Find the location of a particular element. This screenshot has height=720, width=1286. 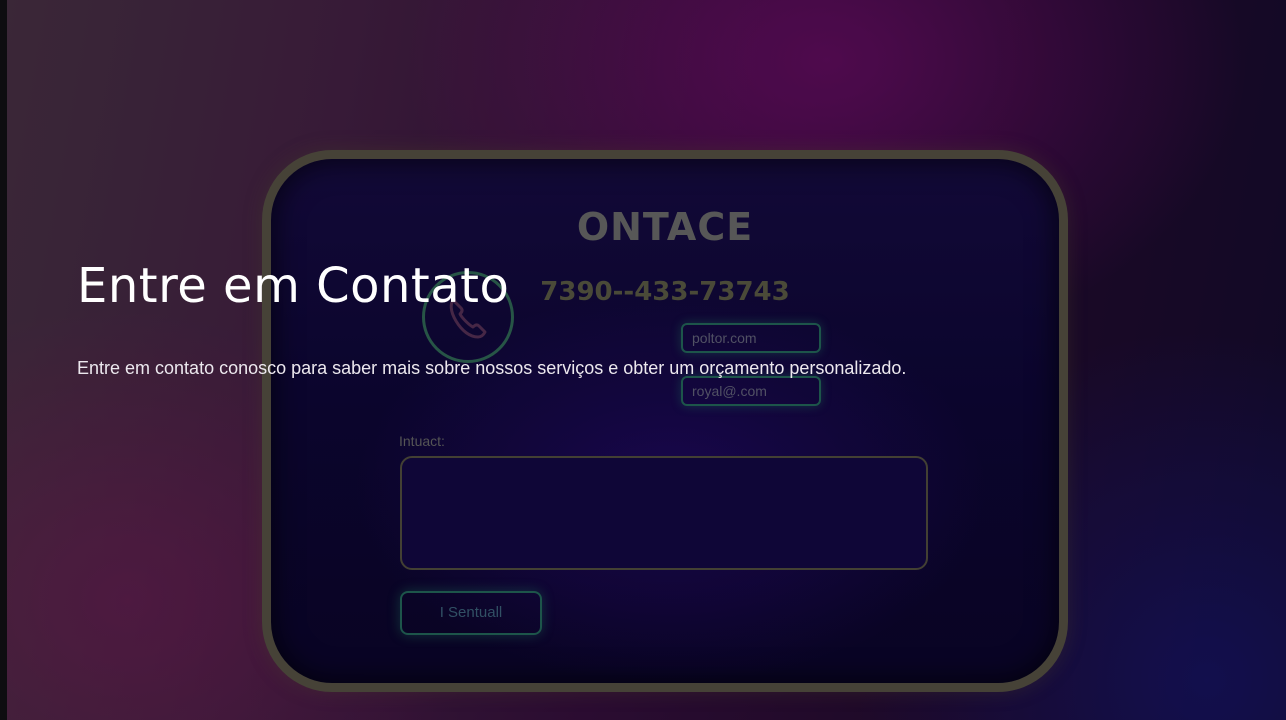

left-edge-strip is located at coordinates (3, 360).